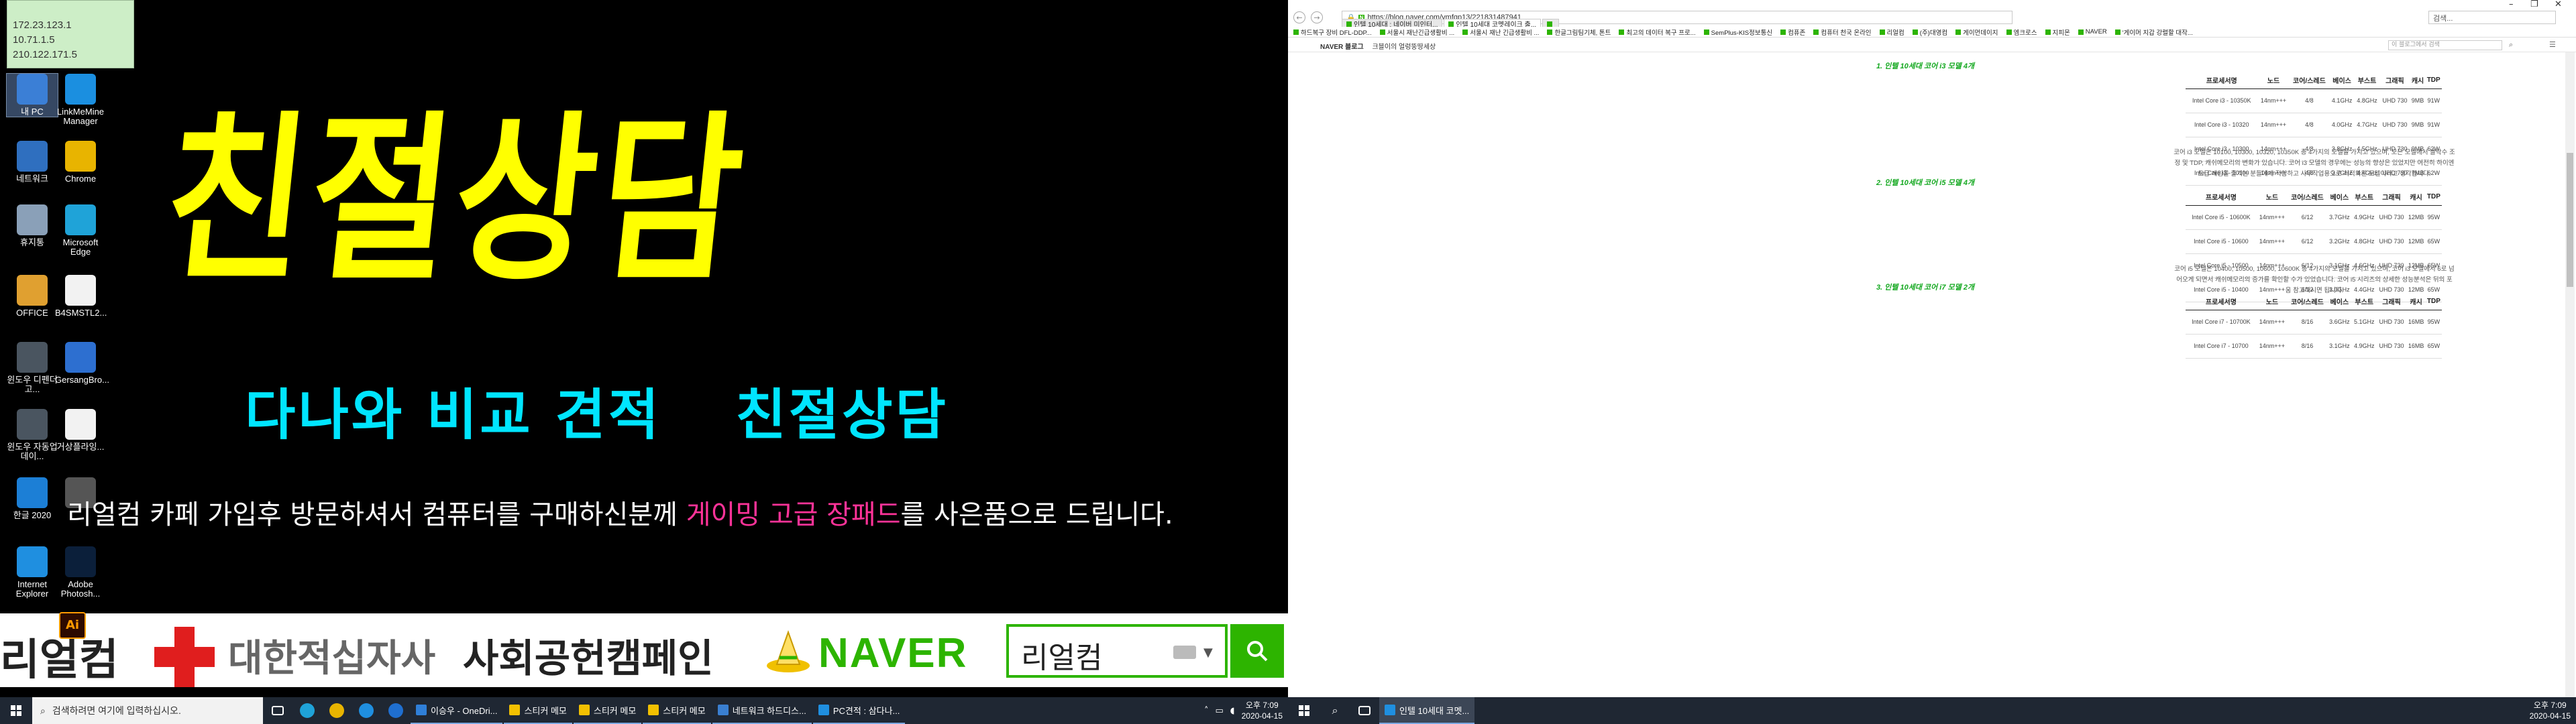  Describe the element at coordinates (2092, 32) in the screenshot. I see `bookmark-item: NAVER` at that location.